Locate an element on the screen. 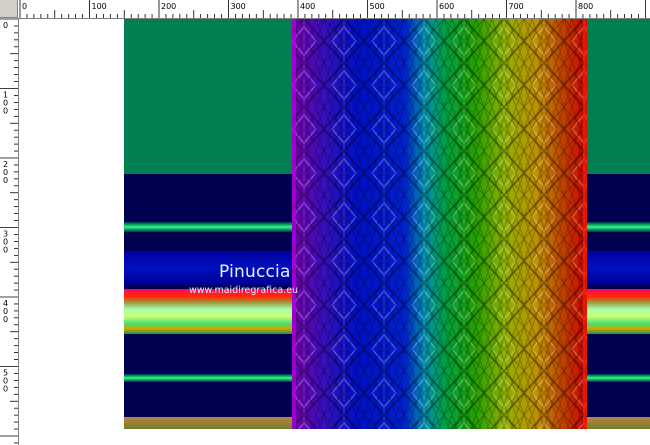 This screenshot has height=445, width=650. ruler-horizontal-ticks: 0 100 200 300 400 500 600 700 800 is located at coordinates (332, 9).